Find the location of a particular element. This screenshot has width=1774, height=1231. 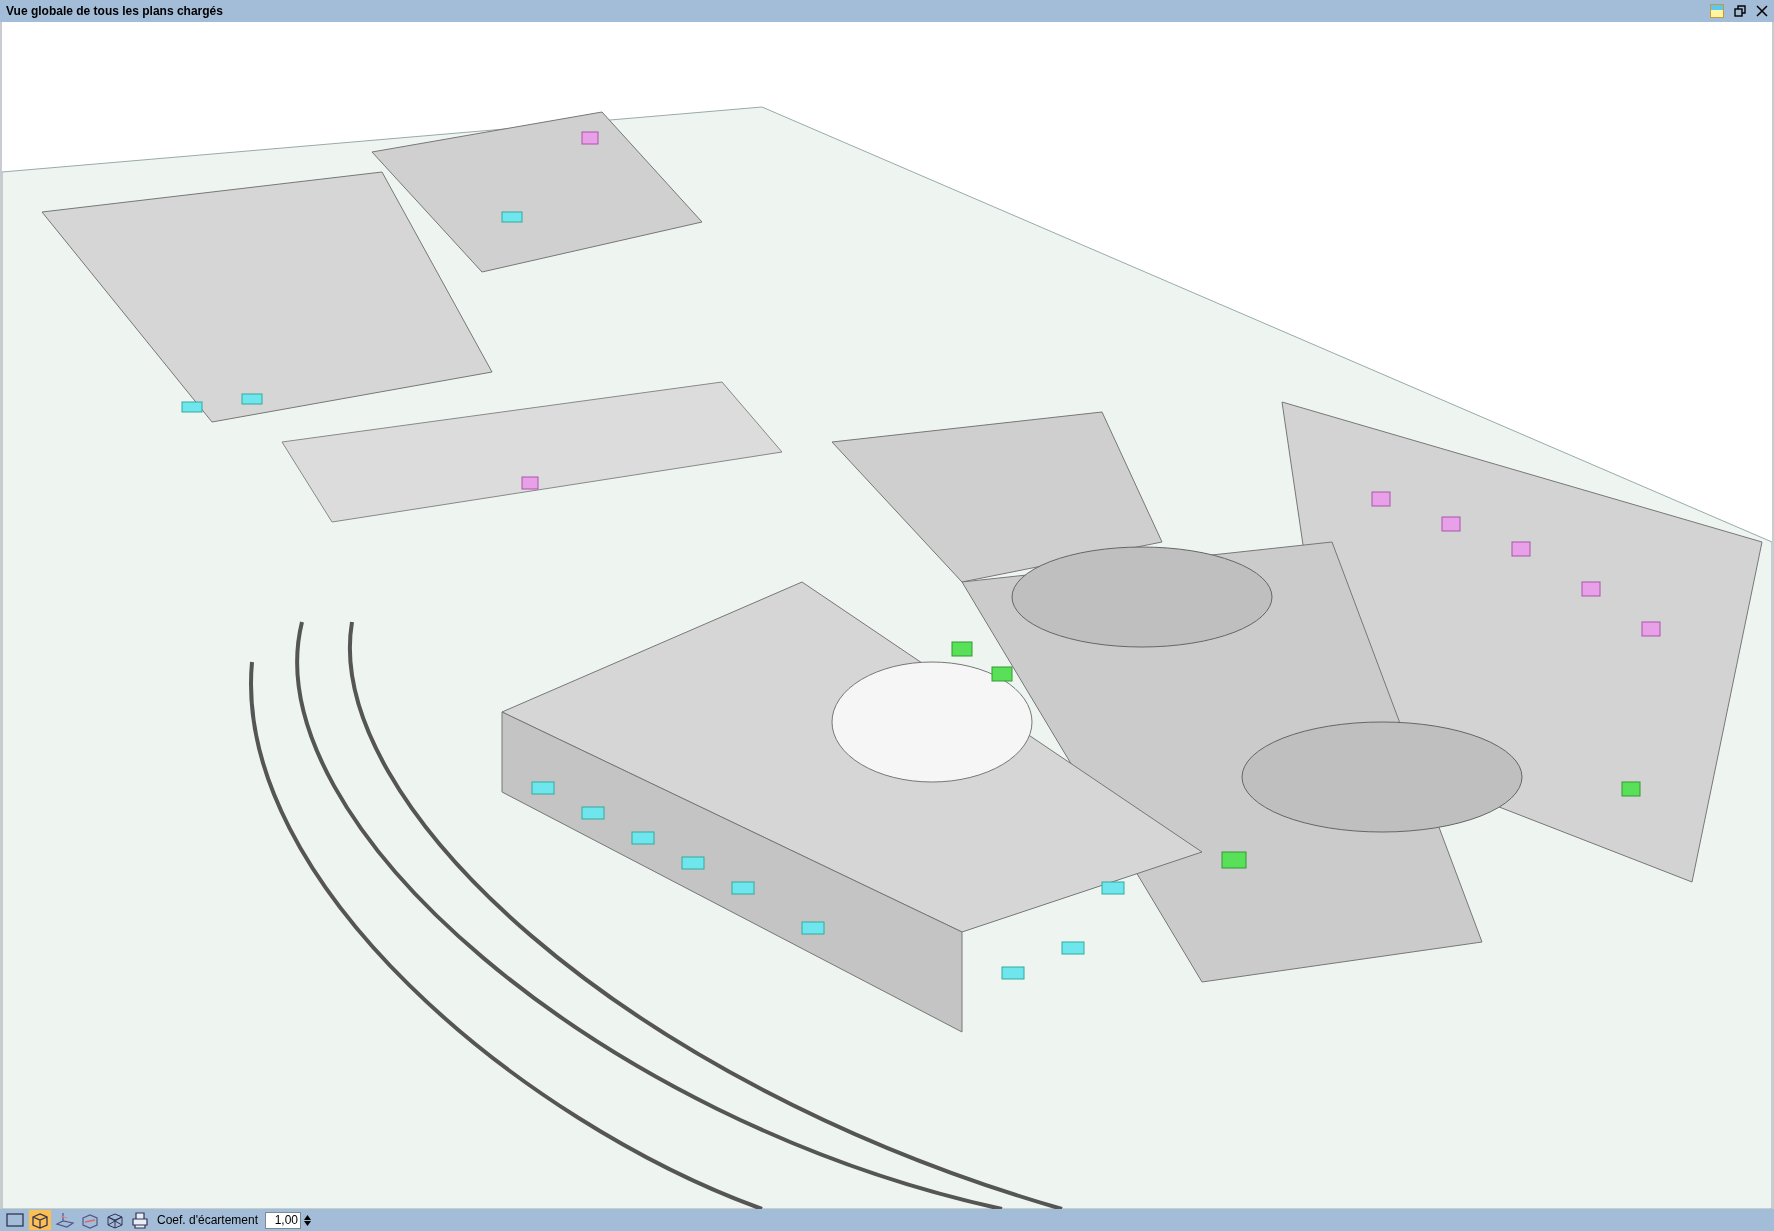

window-title: Vue globale de tous les plans chargés is located at coordinates (115, 11).